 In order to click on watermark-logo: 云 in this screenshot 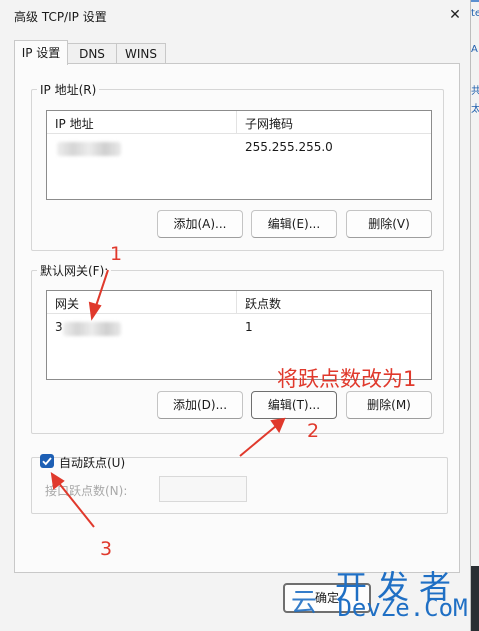, I will do `click(304, 603)`.